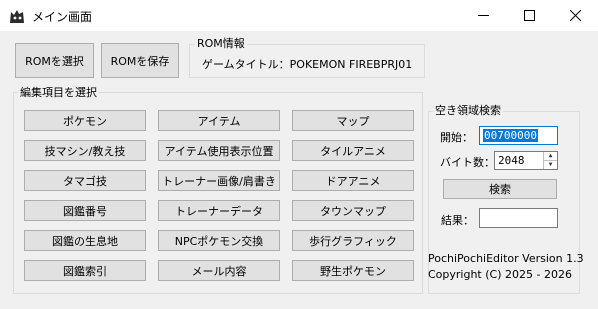  I want to click on edit-button-1-1: アイテム使用表示位置, so click(219, 150).